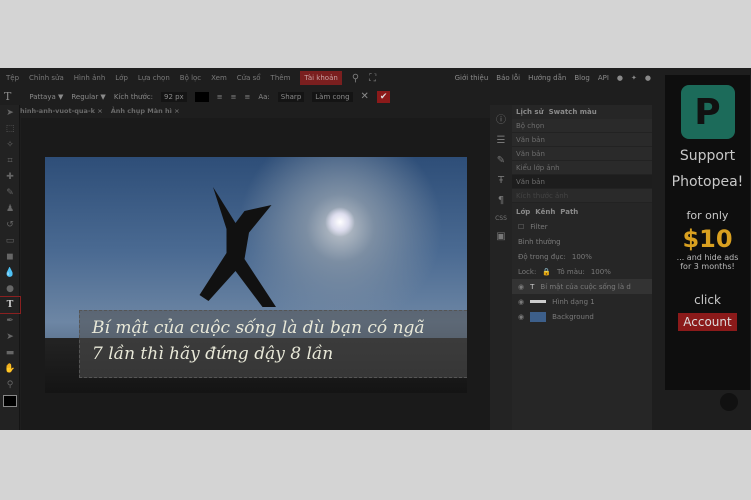  Describe the element at coordinates (10, 337) in the screenshot. I see `path-select-icon: ➤` at that location.